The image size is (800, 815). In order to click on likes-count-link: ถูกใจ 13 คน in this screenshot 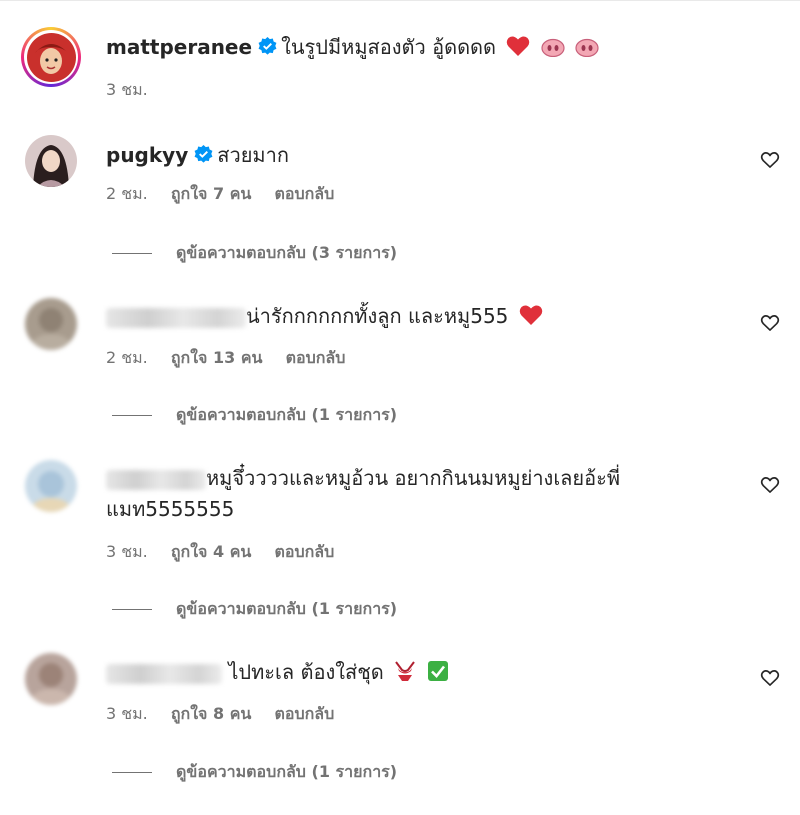, I will do `click(217, 357)`.